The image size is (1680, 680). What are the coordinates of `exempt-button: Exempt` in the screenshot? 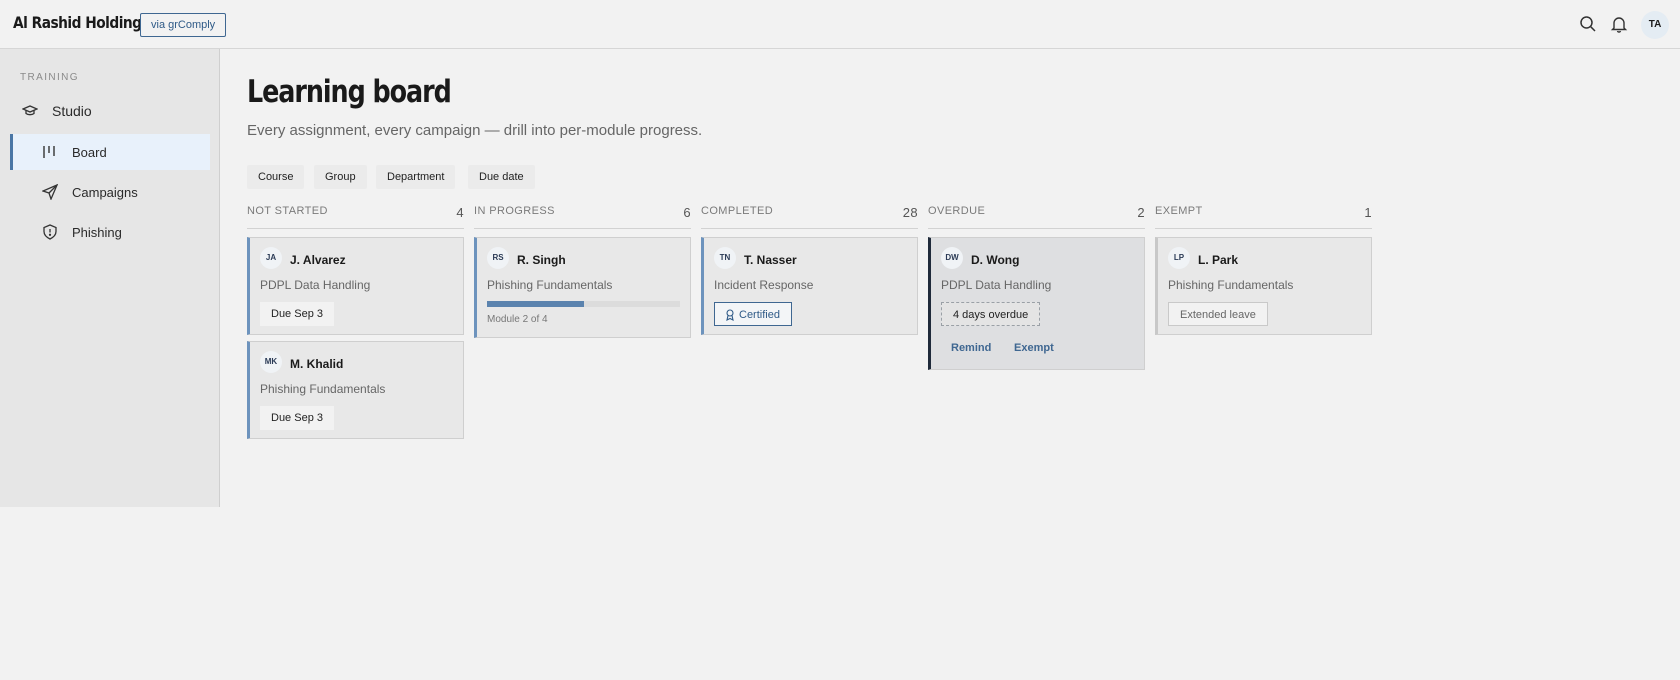 It's located at (1034, 348).